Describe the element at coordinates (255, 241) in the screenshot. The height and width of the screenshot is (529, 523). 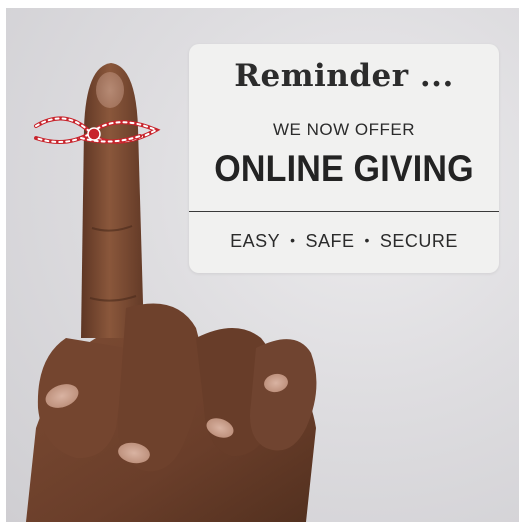
I see `feature-easy: EASY` at that location.